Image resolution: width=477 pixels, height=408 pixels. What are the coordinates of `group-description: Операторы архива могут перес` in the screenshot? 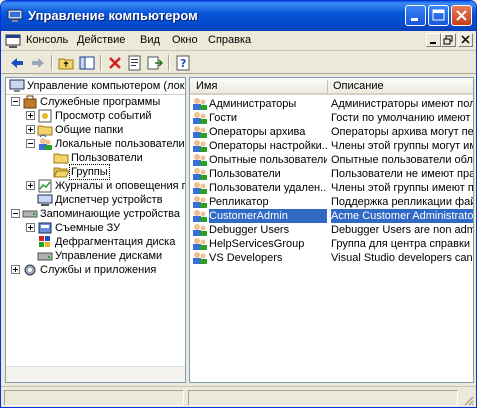 It's located at (402, 132).